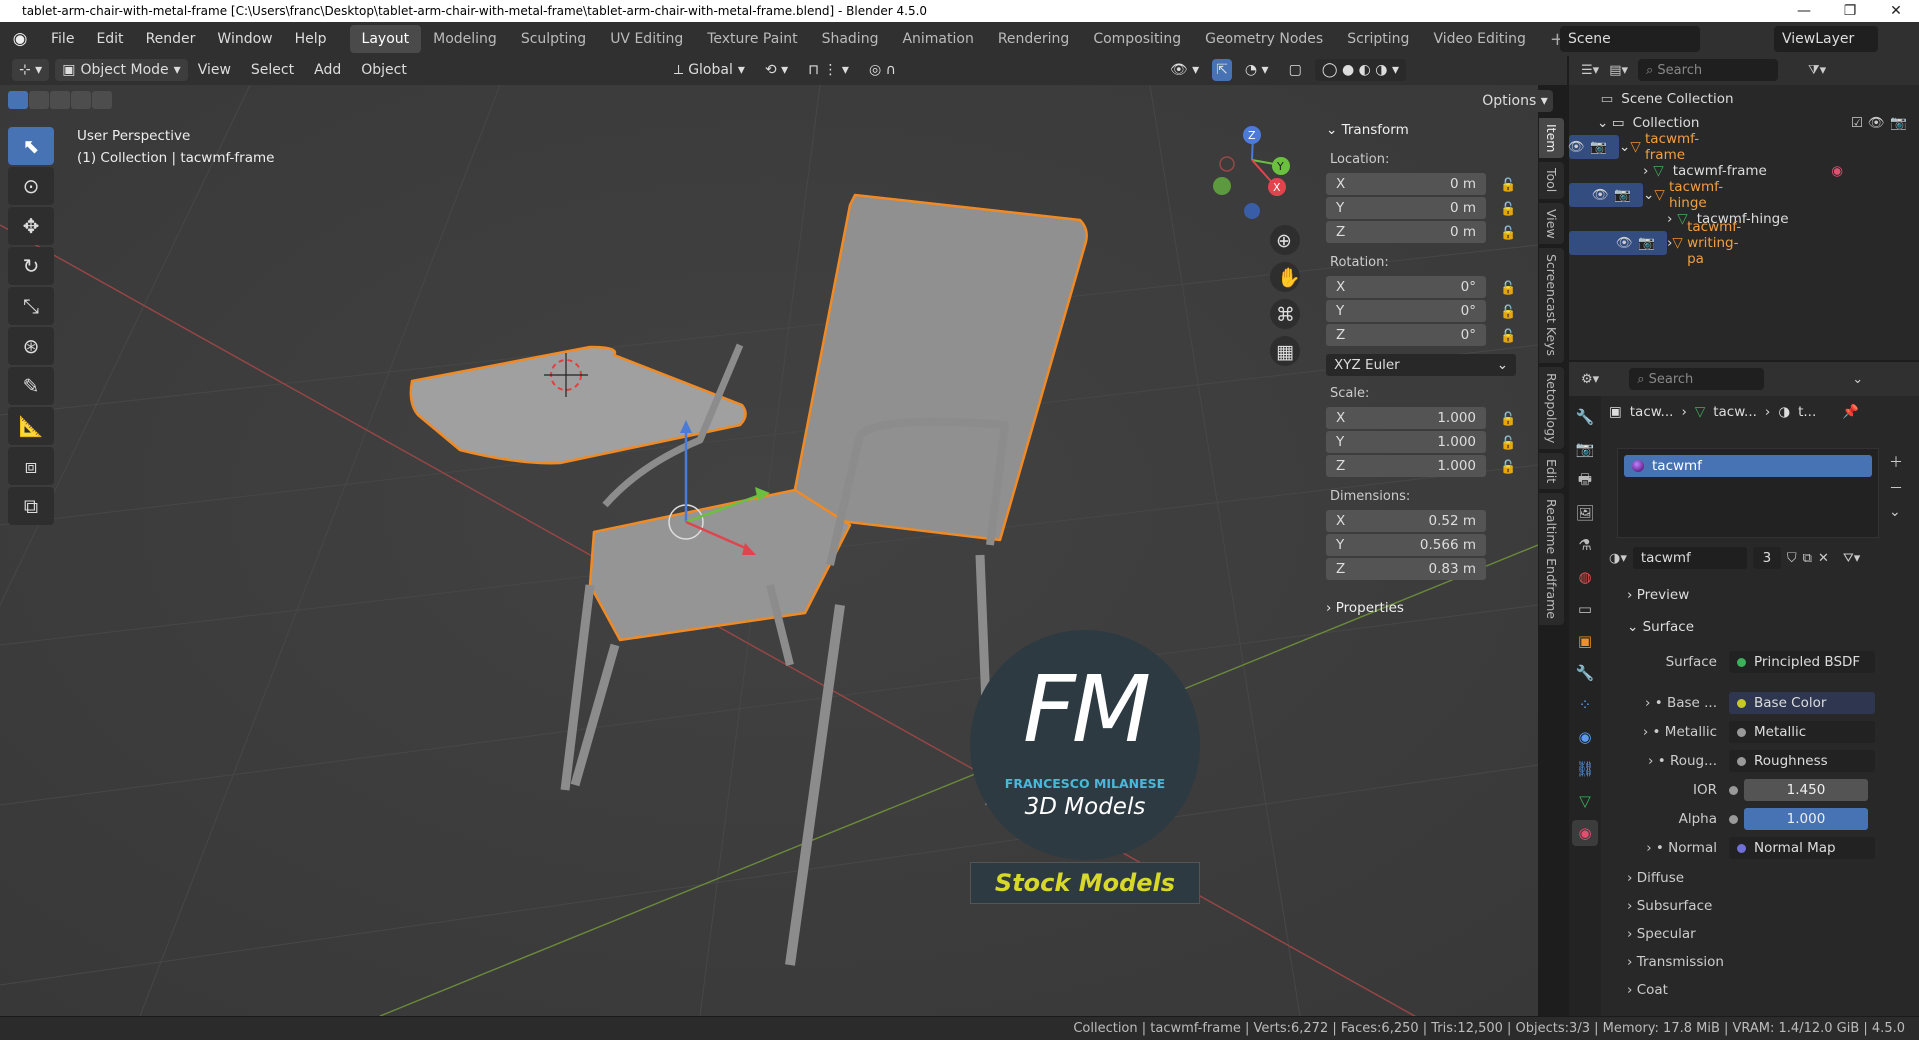 Image resolution: width=1919 pixels, height=1040 pixels. What do you see at coordinates (1284, 241) in the screenshot?
I see `zoom-icon: ⊕` at bounding box center [1284, 241].